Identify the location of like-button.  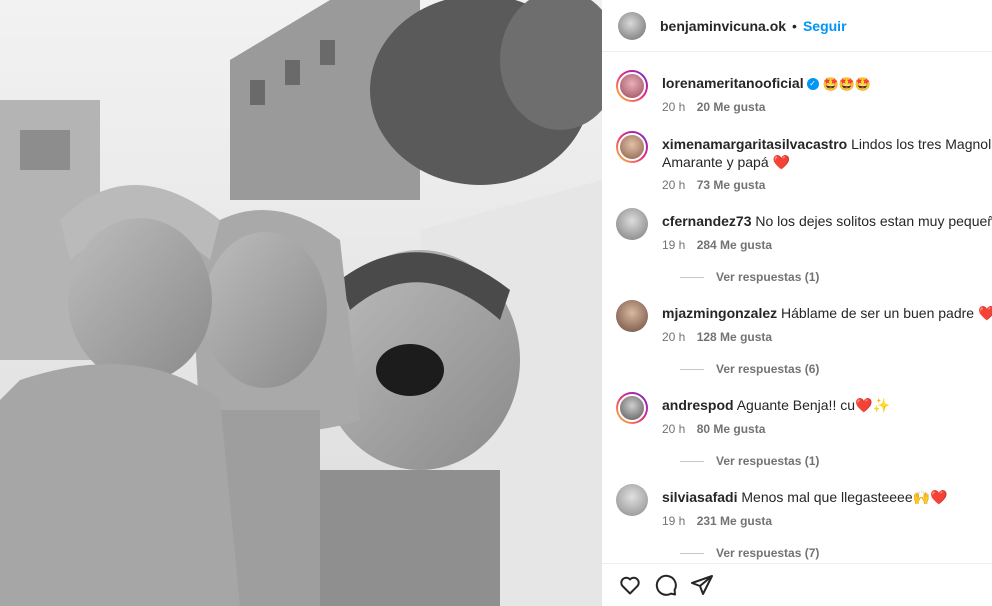
(630, 585).